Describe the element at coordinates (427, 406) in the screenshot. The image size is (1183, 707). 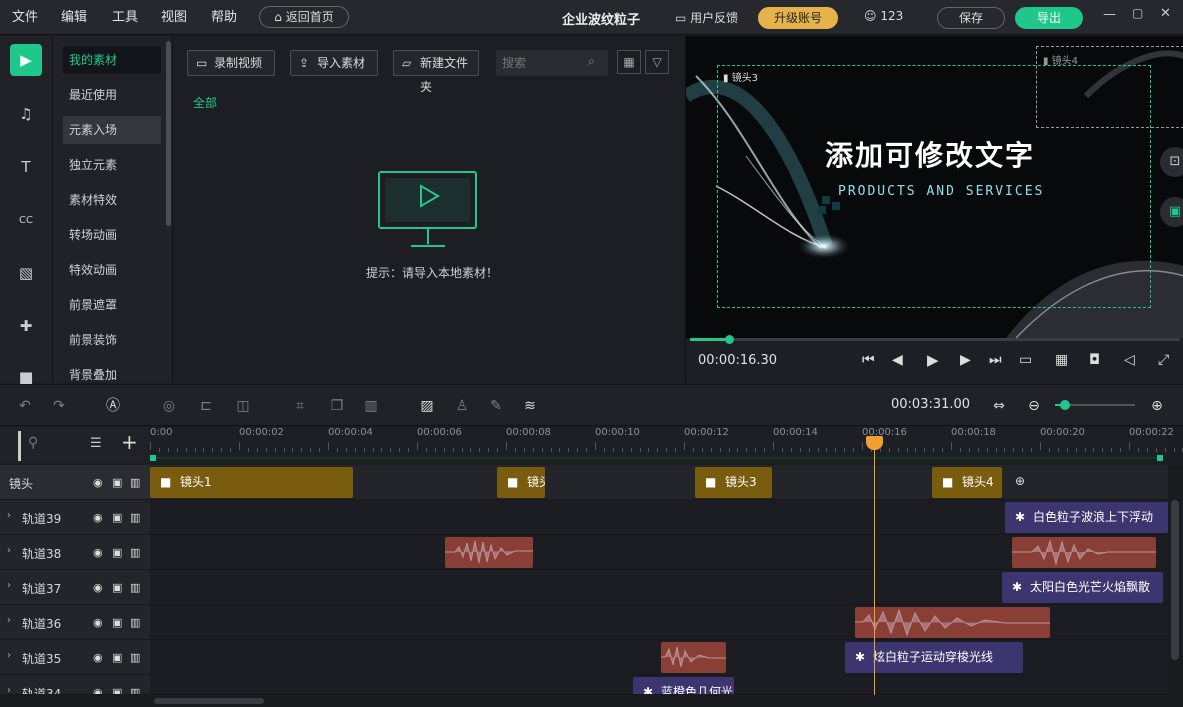
I see `image-edit-icon: ▨` at that location.